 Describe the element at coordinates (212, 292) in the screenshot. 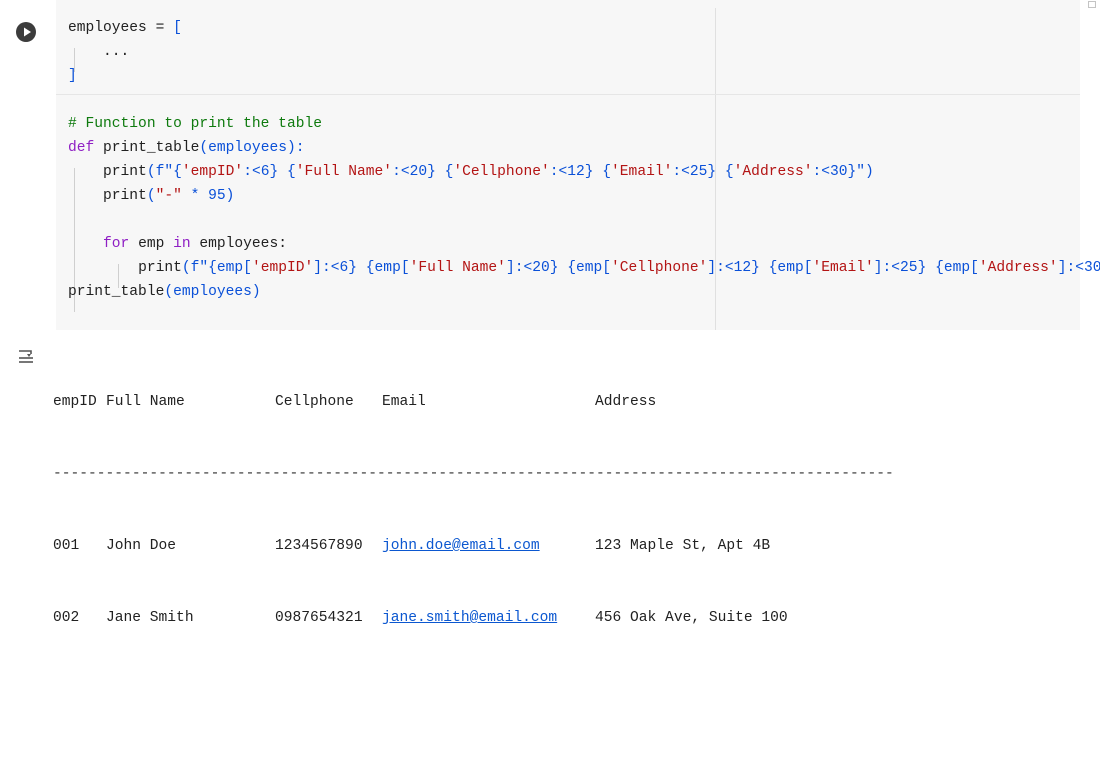

I see `code-token: (employees)` at that location.